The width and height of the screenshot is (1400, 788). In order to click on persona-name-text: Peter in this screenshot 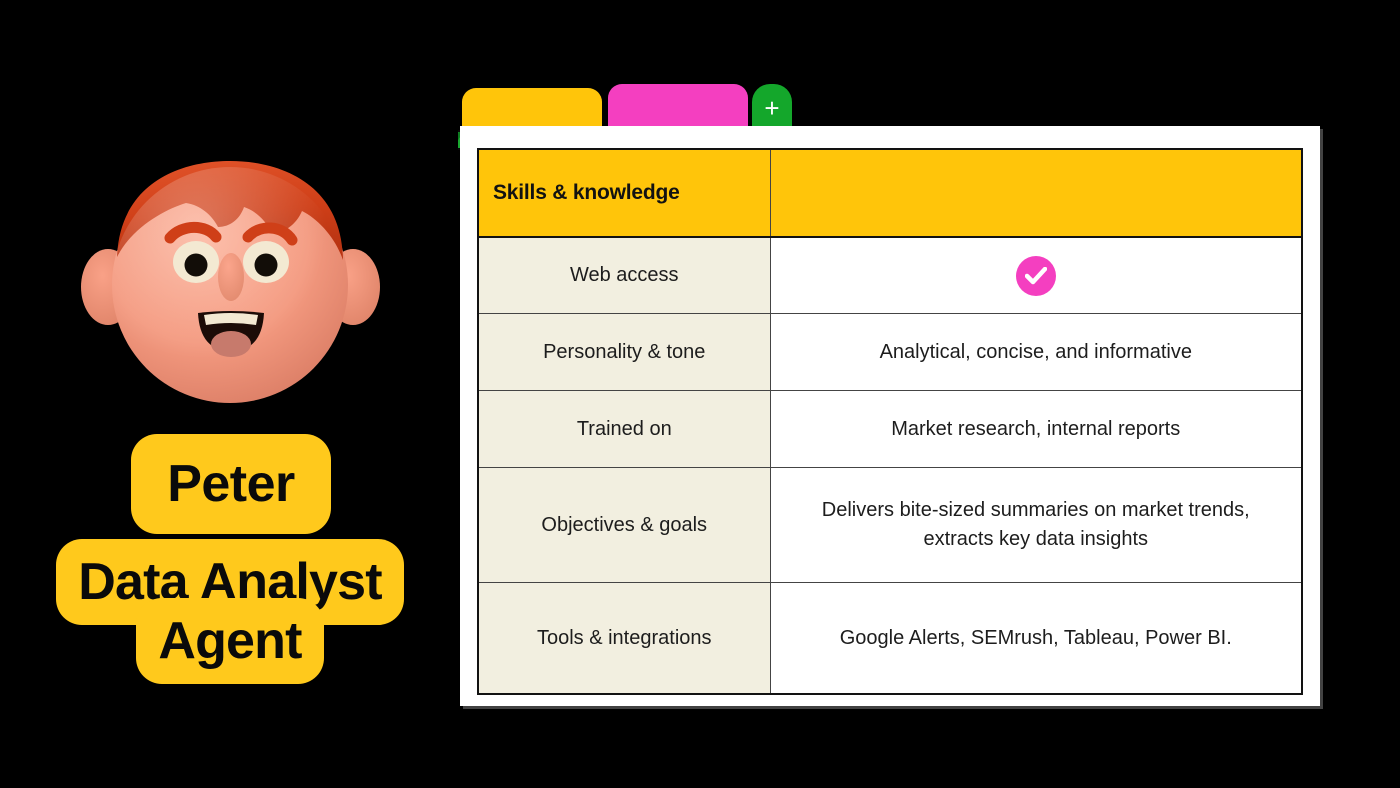, I will do `click(231, 484)`.